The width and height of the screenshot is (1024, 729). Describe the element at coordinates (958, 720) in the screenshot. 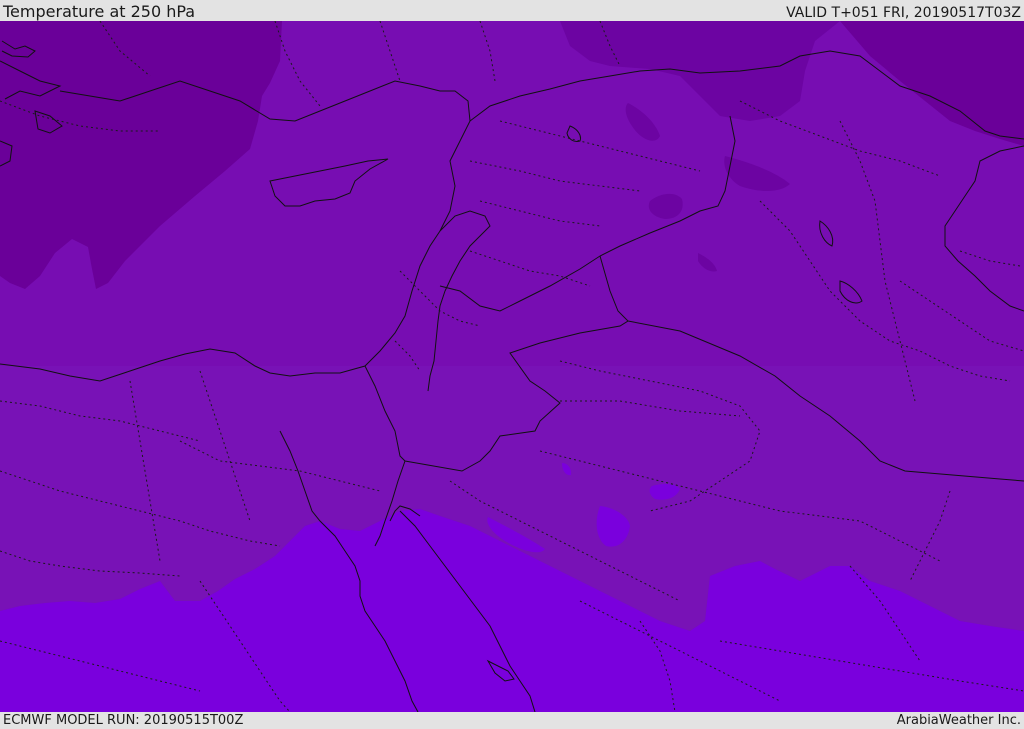

I see `credit-label: ArabiaWeather Inc.` at that location.